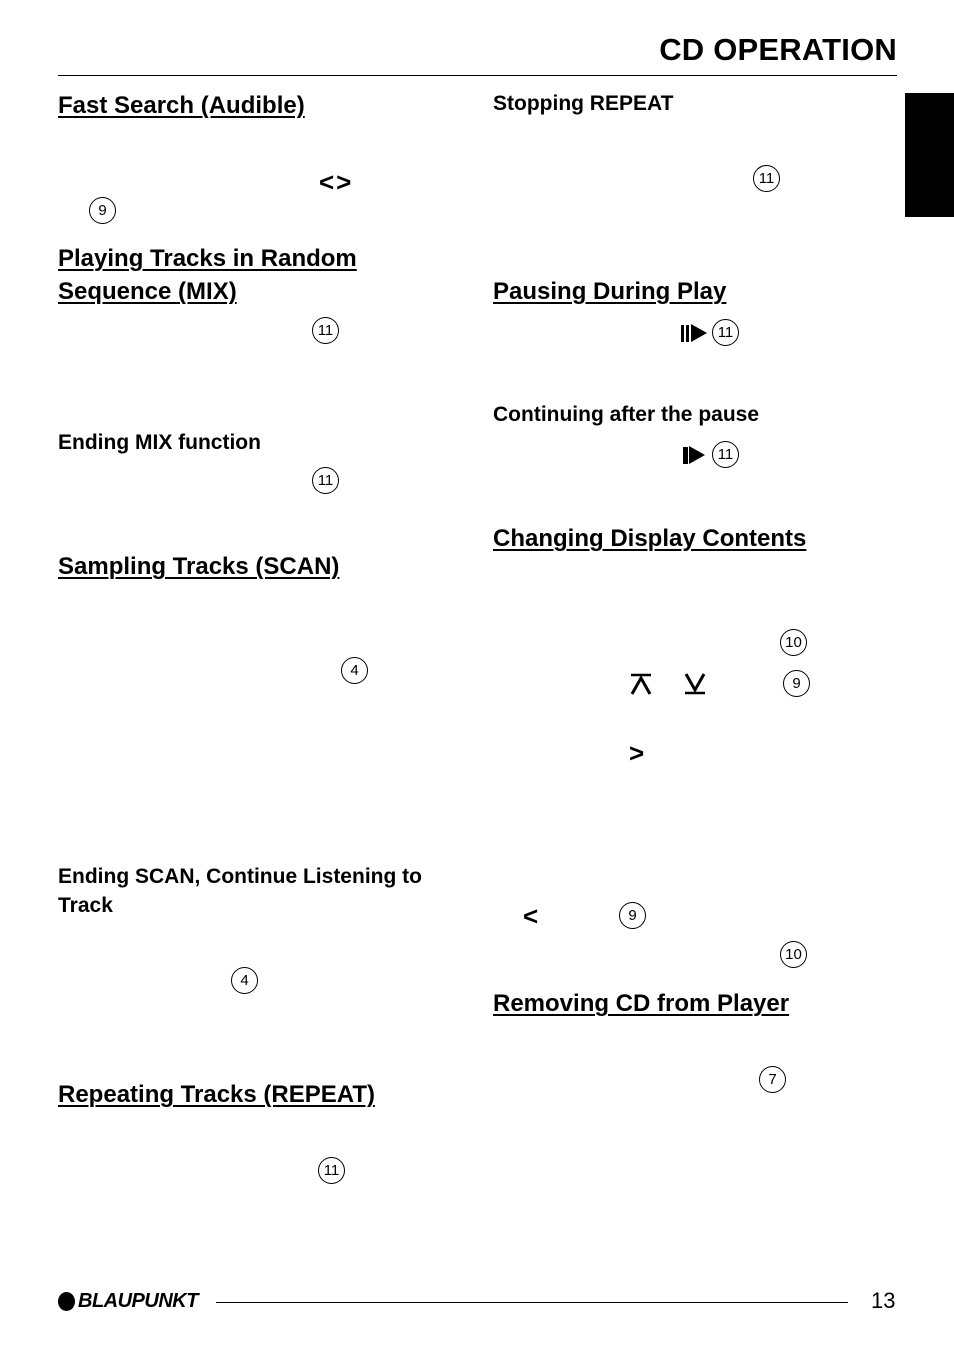 This screenshot has height=1349, width=954. What do you see at coordinates (883, 1300) in the screenshot?
I see `page-number: 13` at bounding box center [883, 1300].